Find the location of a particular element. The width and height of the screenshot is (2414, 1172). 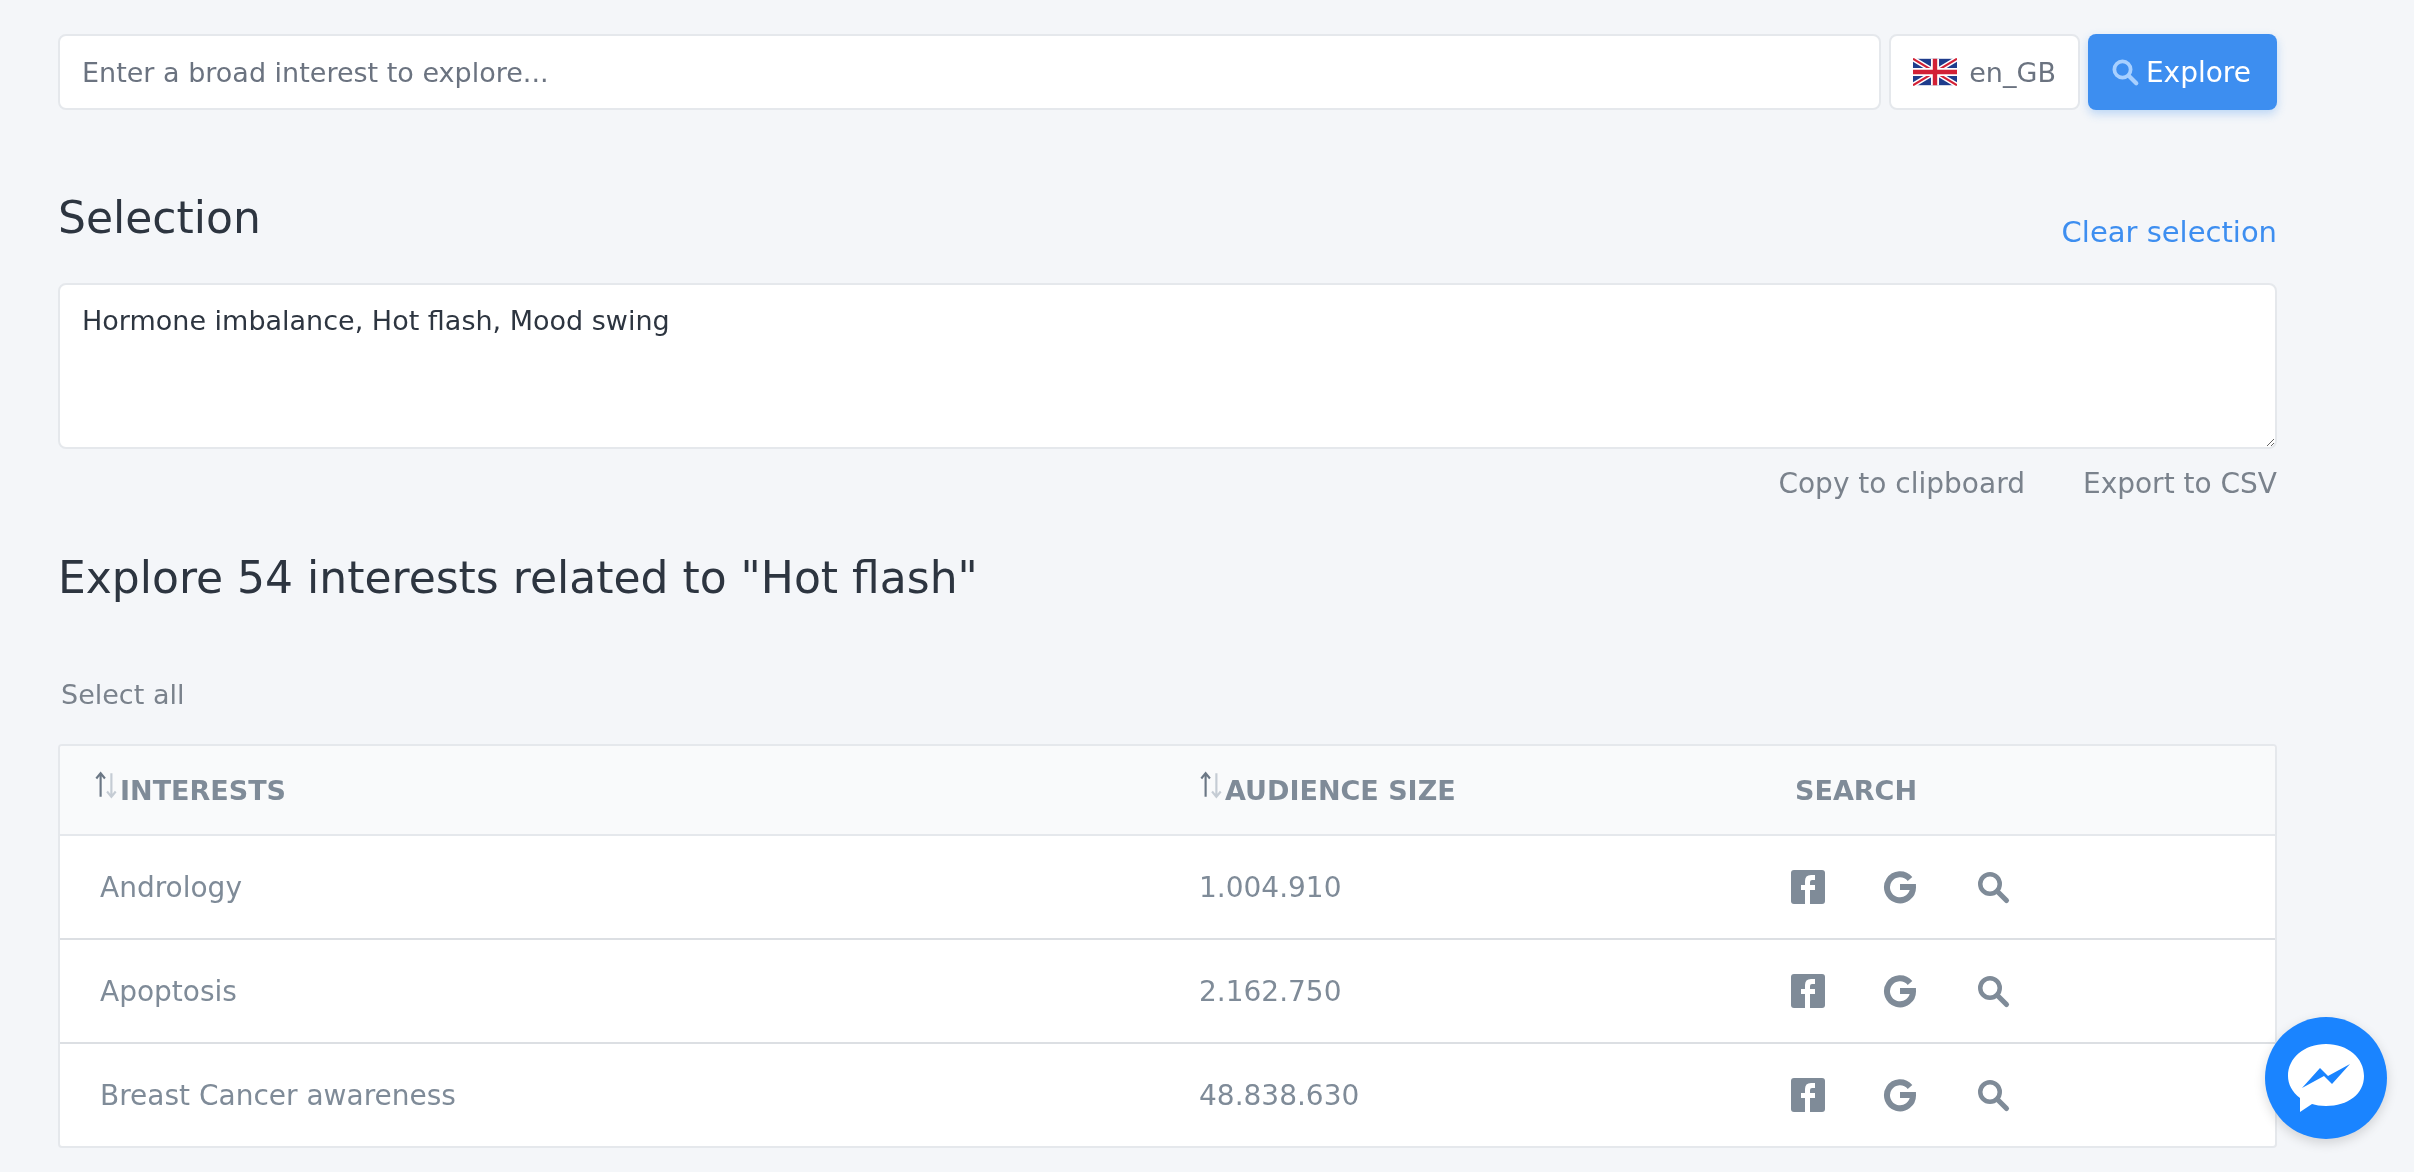

locale-selector: en_GB is located at coordinates (1984, 72).